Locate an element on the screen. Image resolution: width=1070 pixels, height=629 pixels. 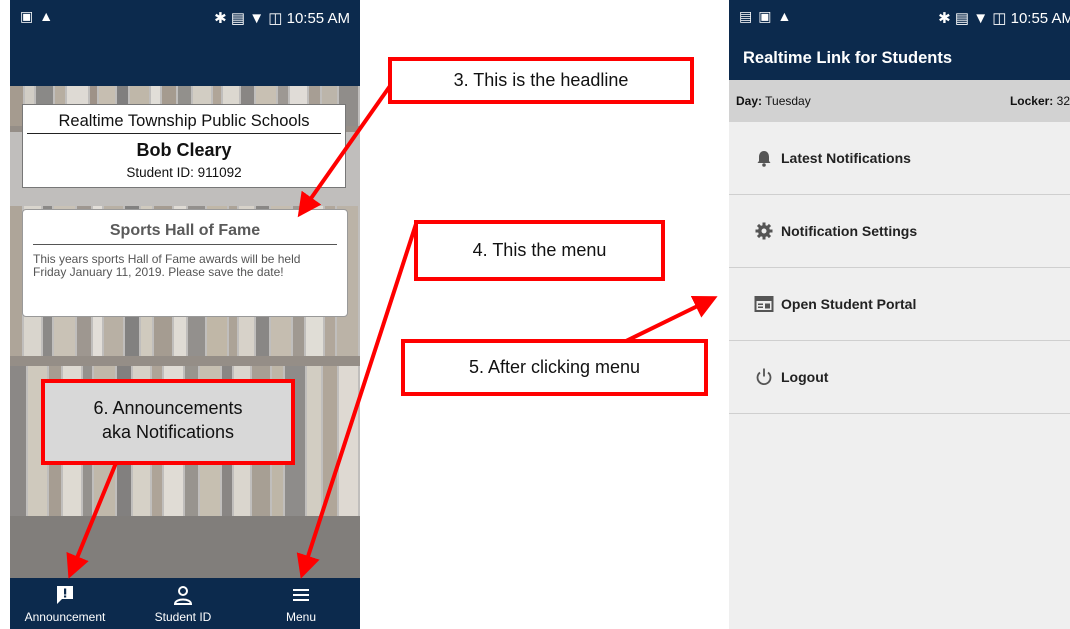
annotation-announcements: 6. Announcements aka Notifications is located at coordinates (168, 422).